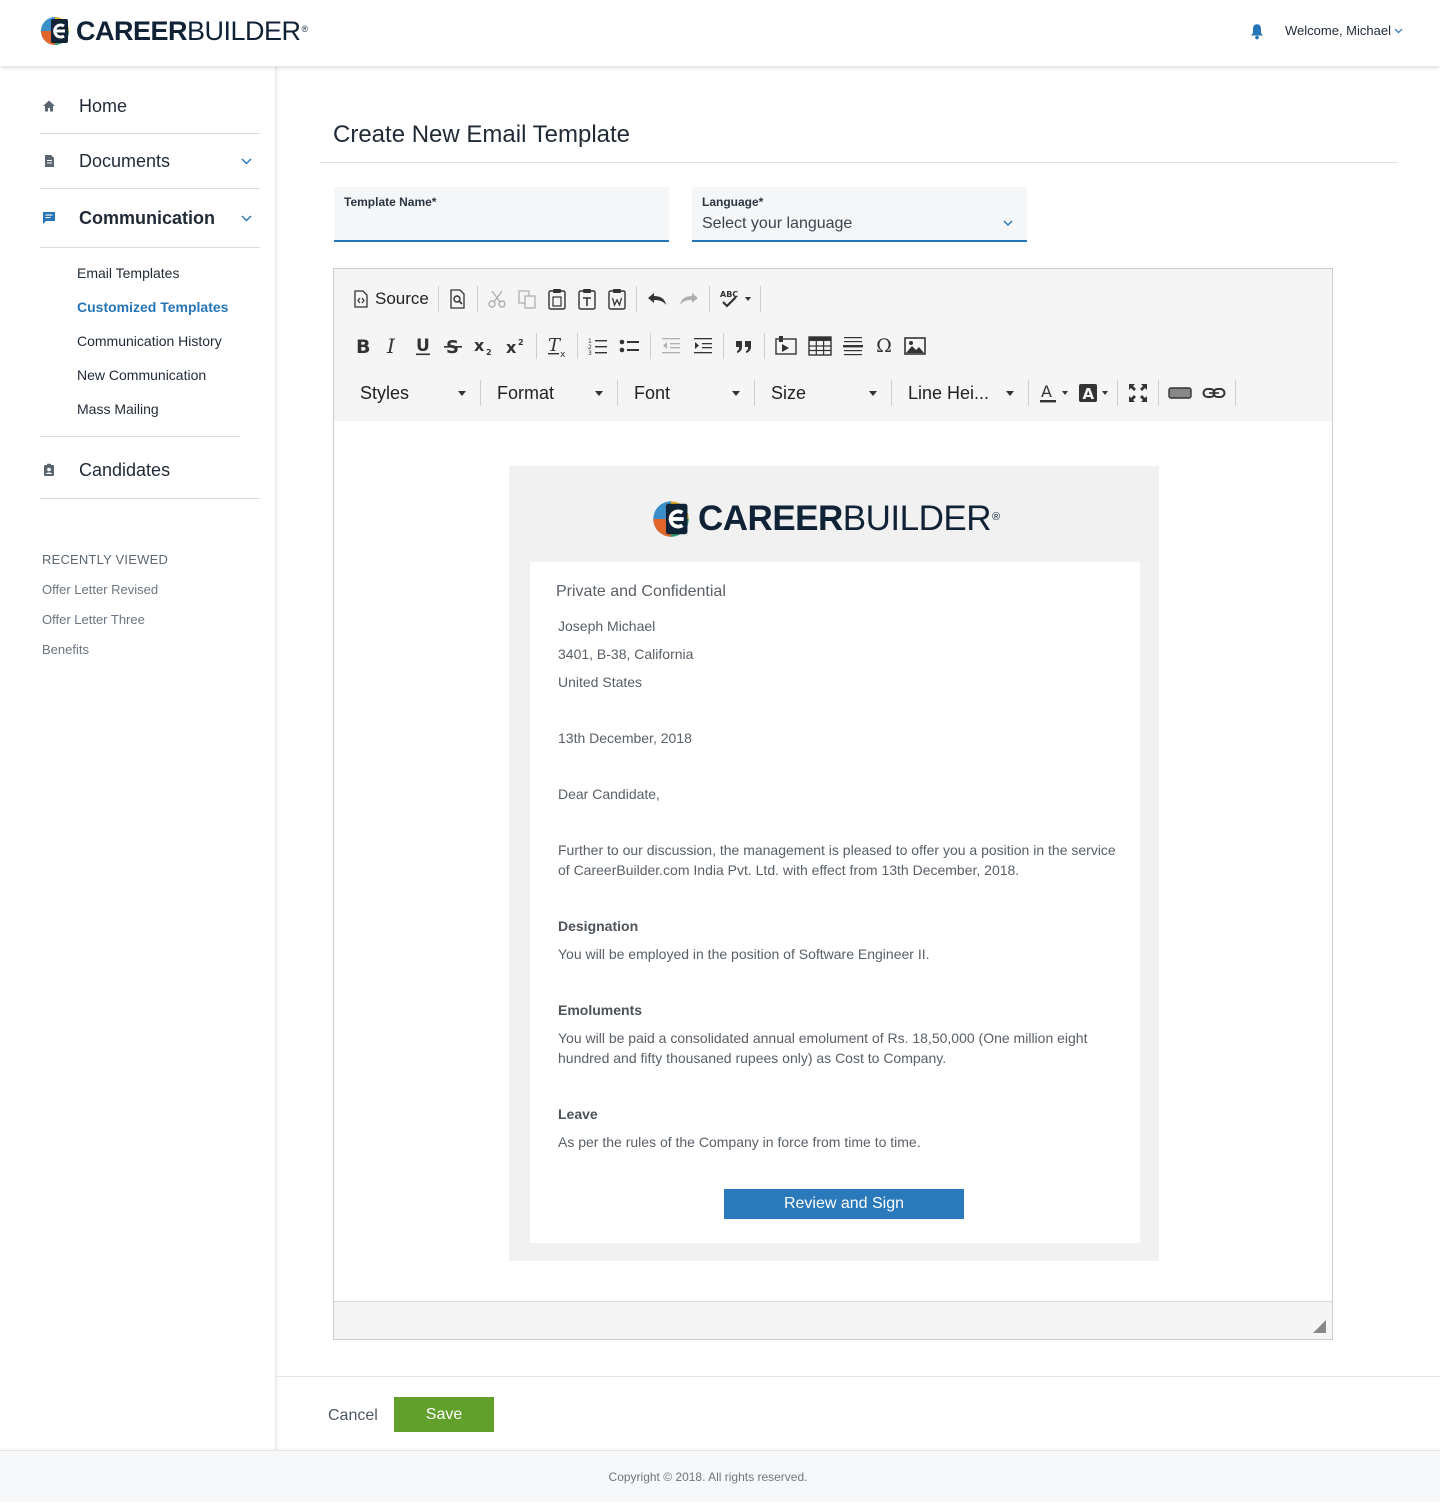  I want to click on scissors-icon, so click(497, 299).